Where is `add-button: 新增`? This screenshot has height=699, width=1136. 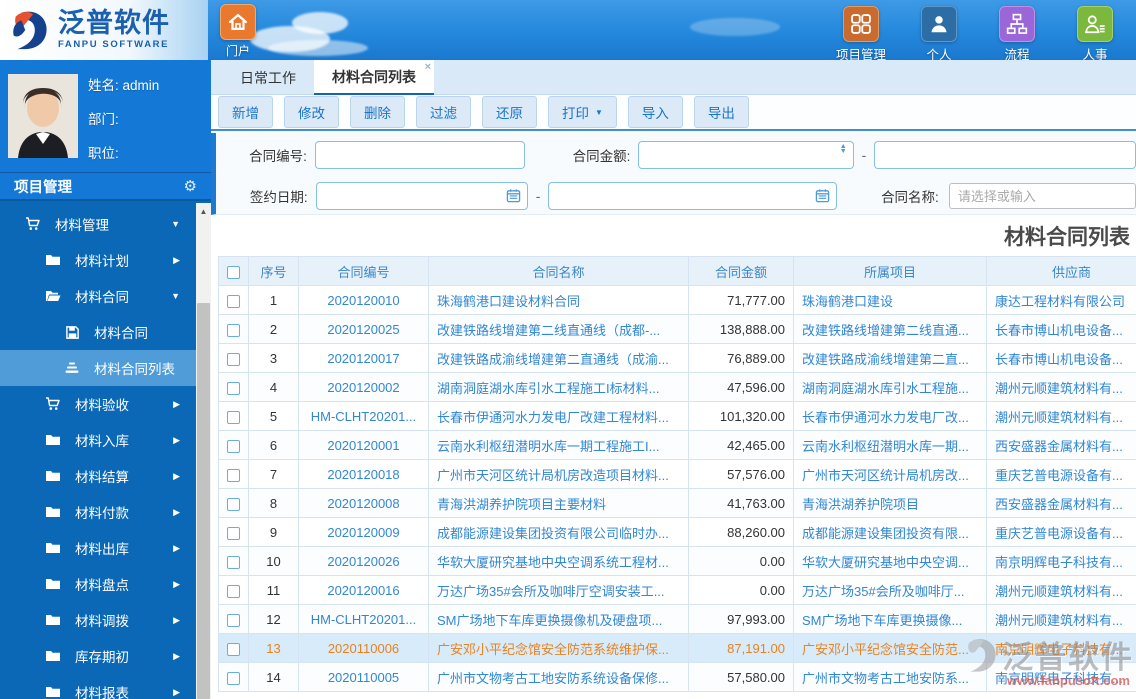
add-button: 新增 is located at coordinates (245, 112).